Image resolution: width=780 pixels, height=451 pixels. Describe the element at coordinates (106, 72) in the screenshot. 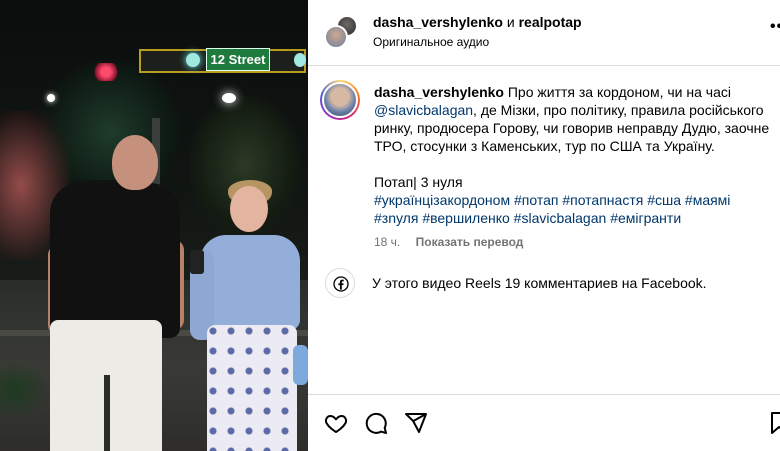

I see `pedestrian-signal` at that location.